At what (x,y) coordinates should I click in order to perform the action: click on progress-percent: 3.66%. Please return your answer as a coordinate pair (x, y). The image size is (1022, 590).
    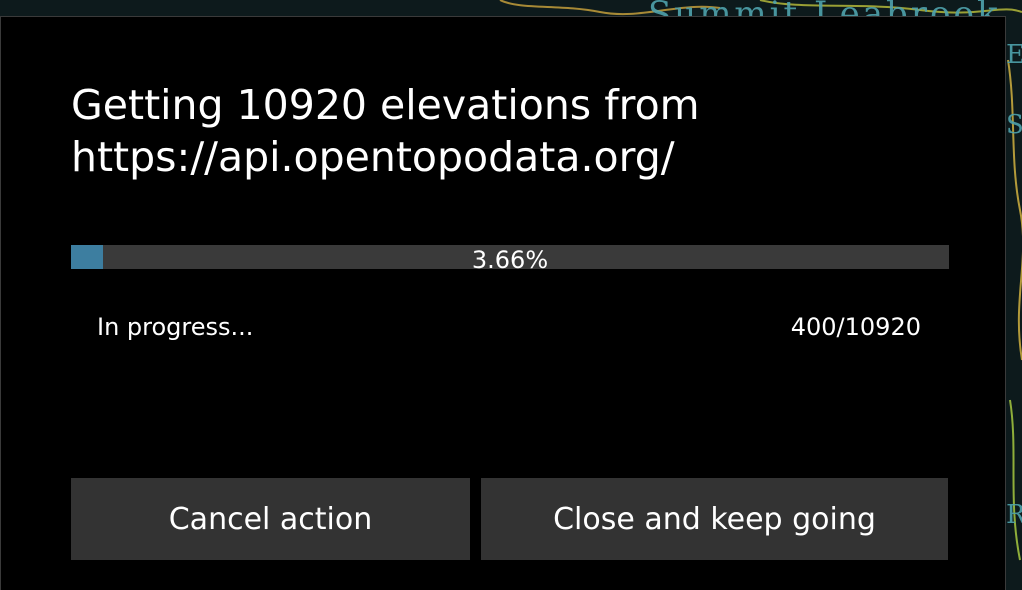
    Looking at the image, I should click on (510, 260).